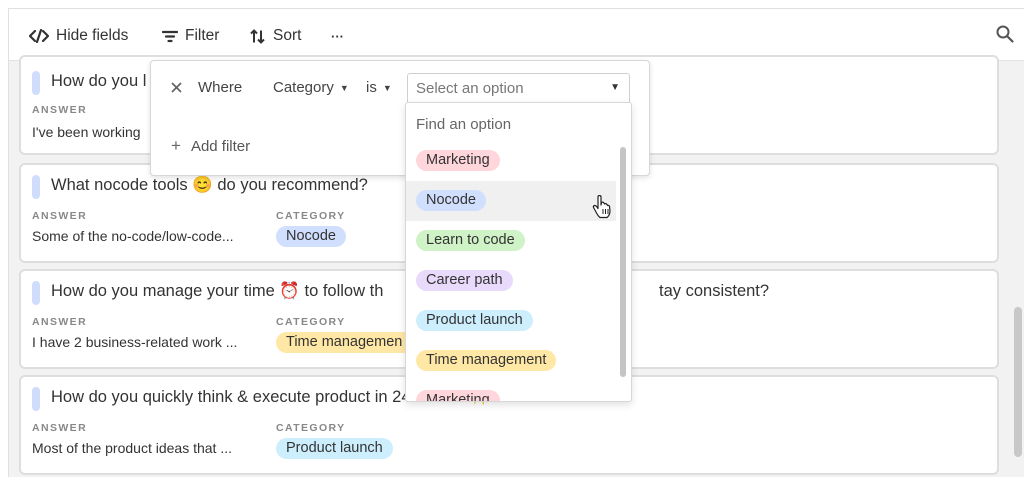  What do you see at coordinates (1018, 382) in the screenshot?
I see `list-scrollbar` at bounding box center [1018, 382].